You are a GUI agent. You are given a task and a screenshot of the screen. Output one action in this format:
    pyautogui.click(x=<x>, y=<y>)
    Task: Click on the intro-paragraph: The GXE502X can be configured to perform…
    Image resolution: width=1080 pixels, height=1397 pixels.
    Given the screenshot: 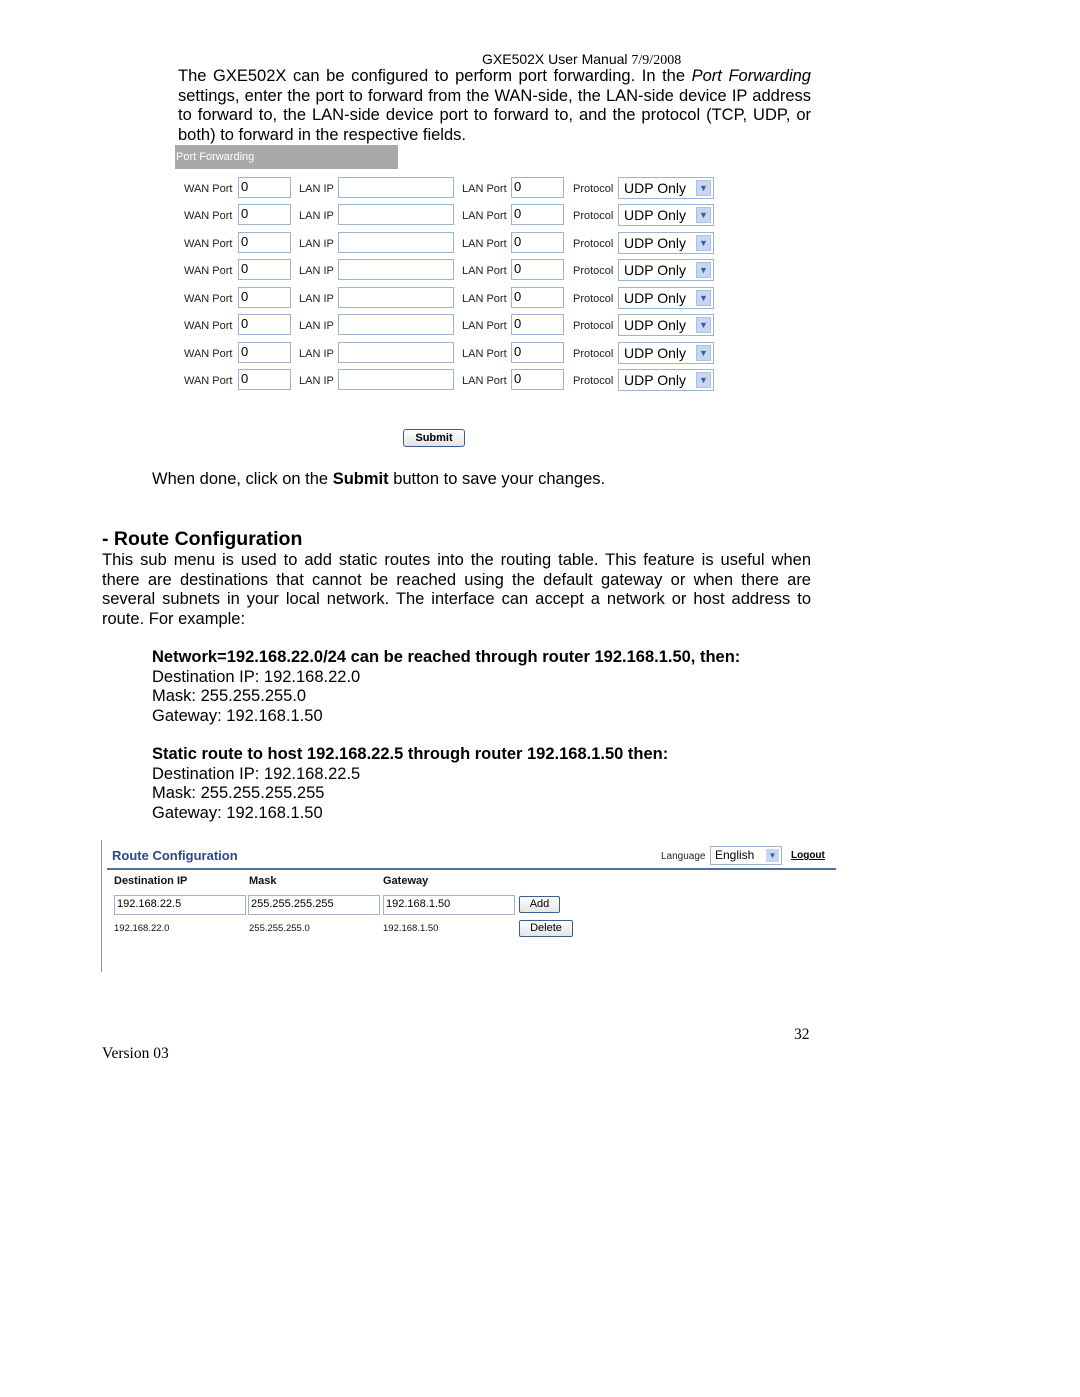 What is the action you would take?
    pyautogui.click(x=494, y=106)
    